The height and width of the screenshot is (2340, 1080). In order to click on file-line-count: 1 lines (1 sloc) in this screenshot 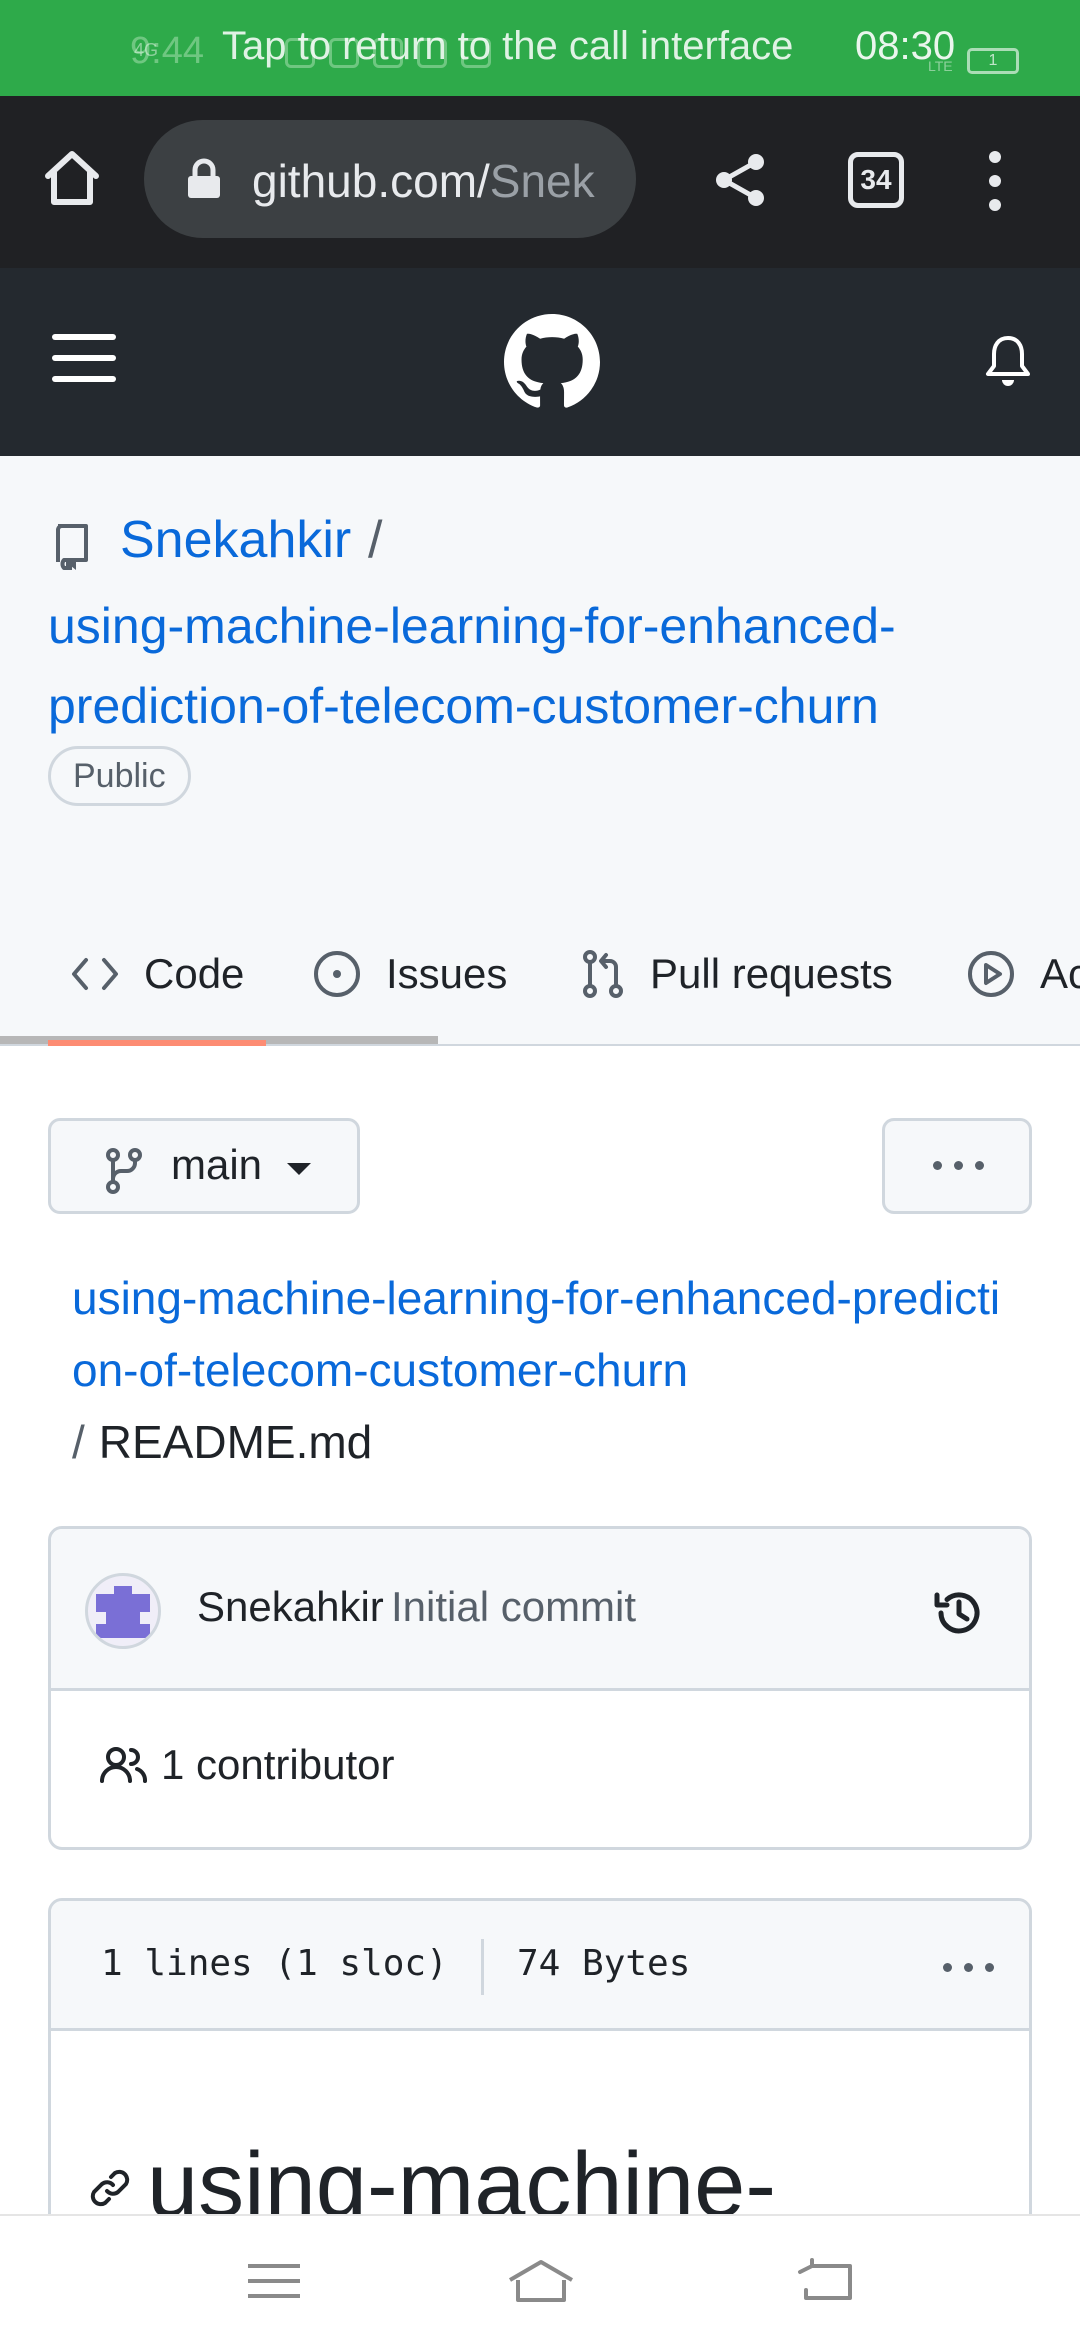, I will do `click(274, 1963)`.